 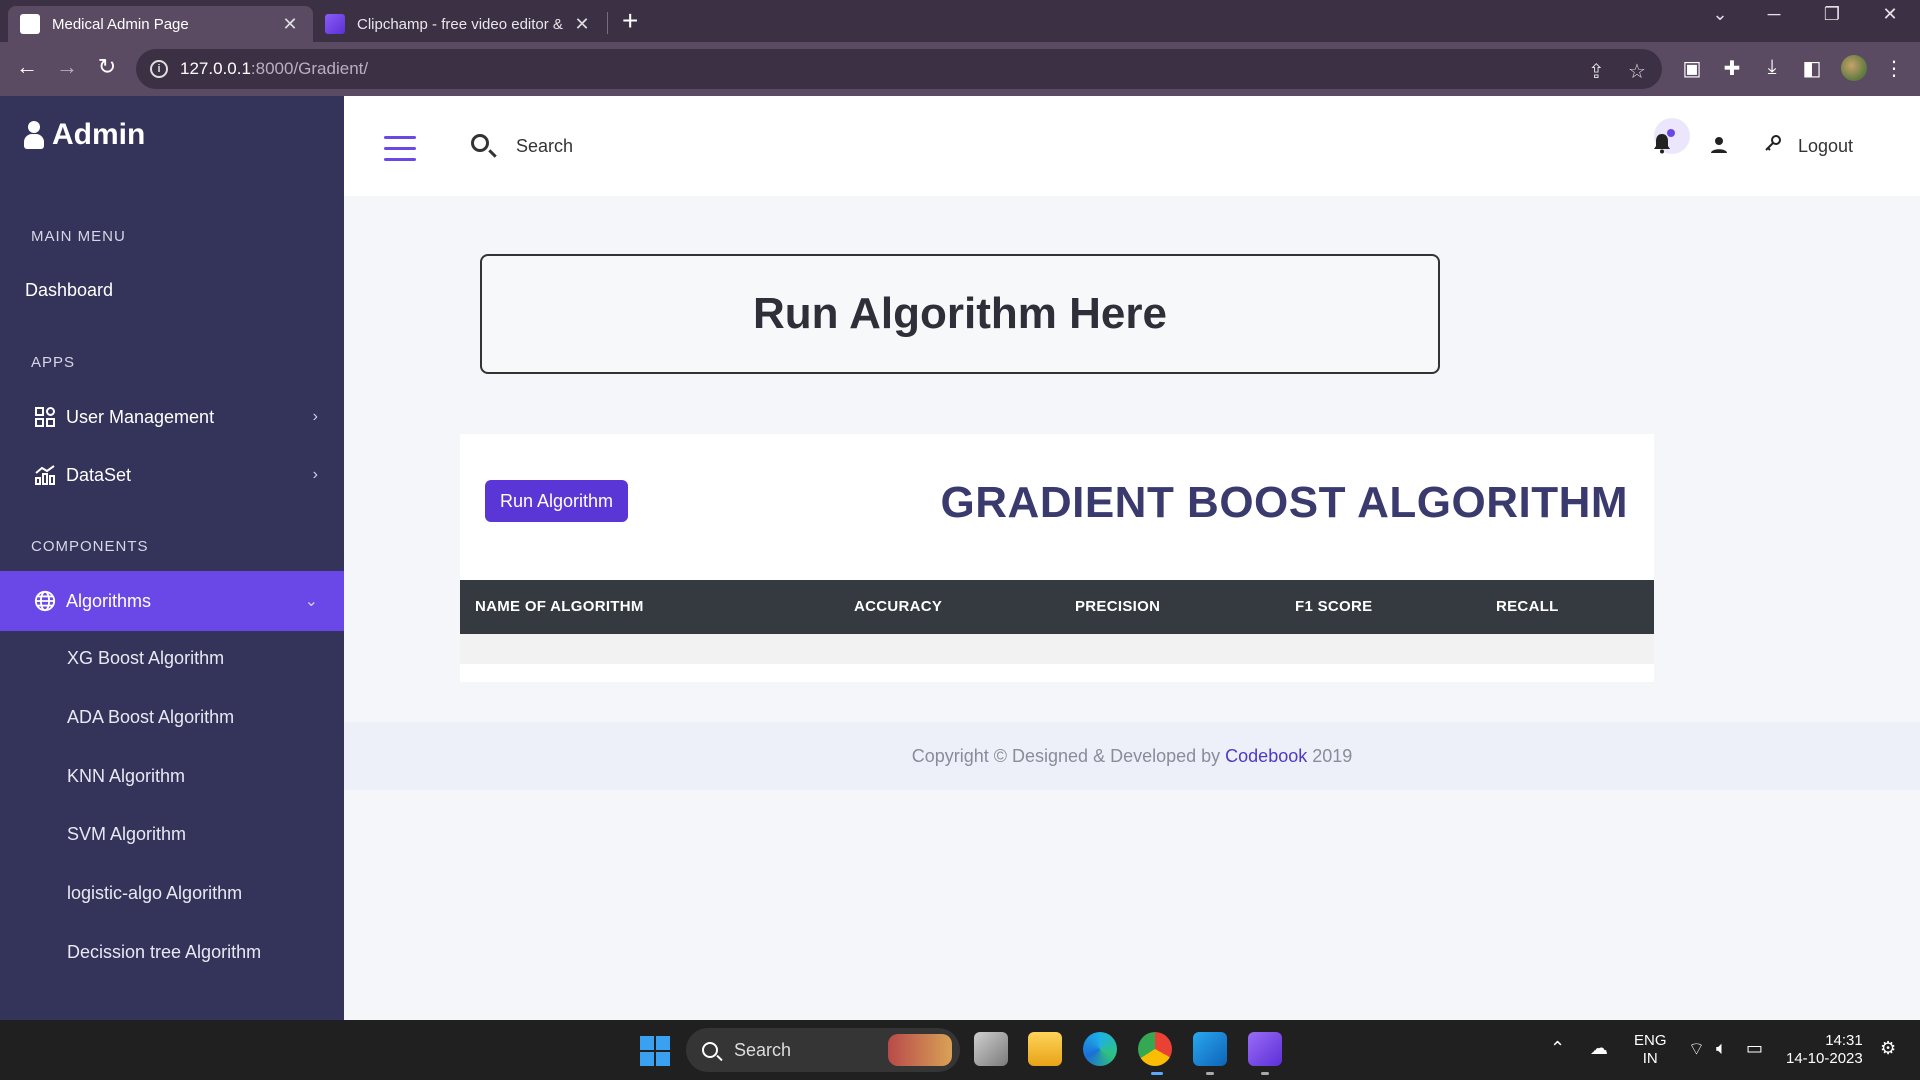 I want to click on footer-codebook-link: Codebook, so click(x=1266, y=756).